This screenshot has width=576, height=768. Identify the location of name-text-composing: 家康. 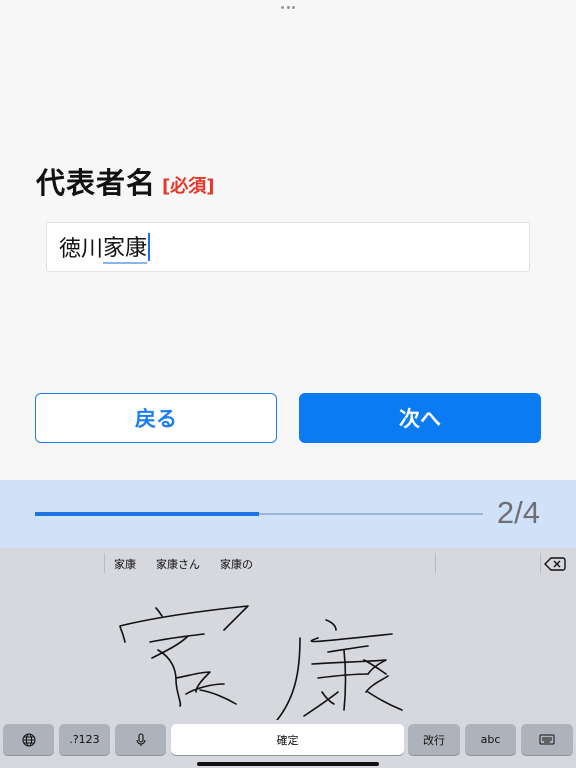
(125, 247).